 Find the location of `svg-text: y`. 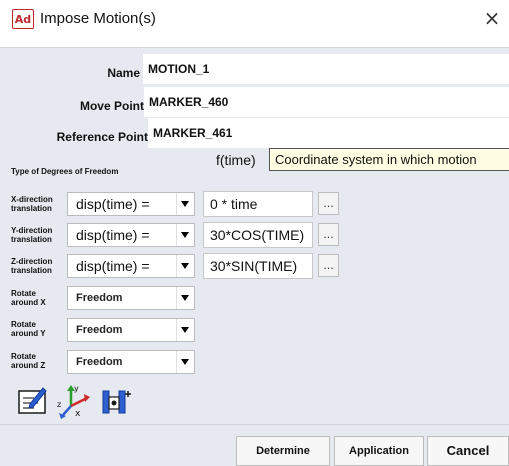

svg-text: y is located at coordinates (76, 388).